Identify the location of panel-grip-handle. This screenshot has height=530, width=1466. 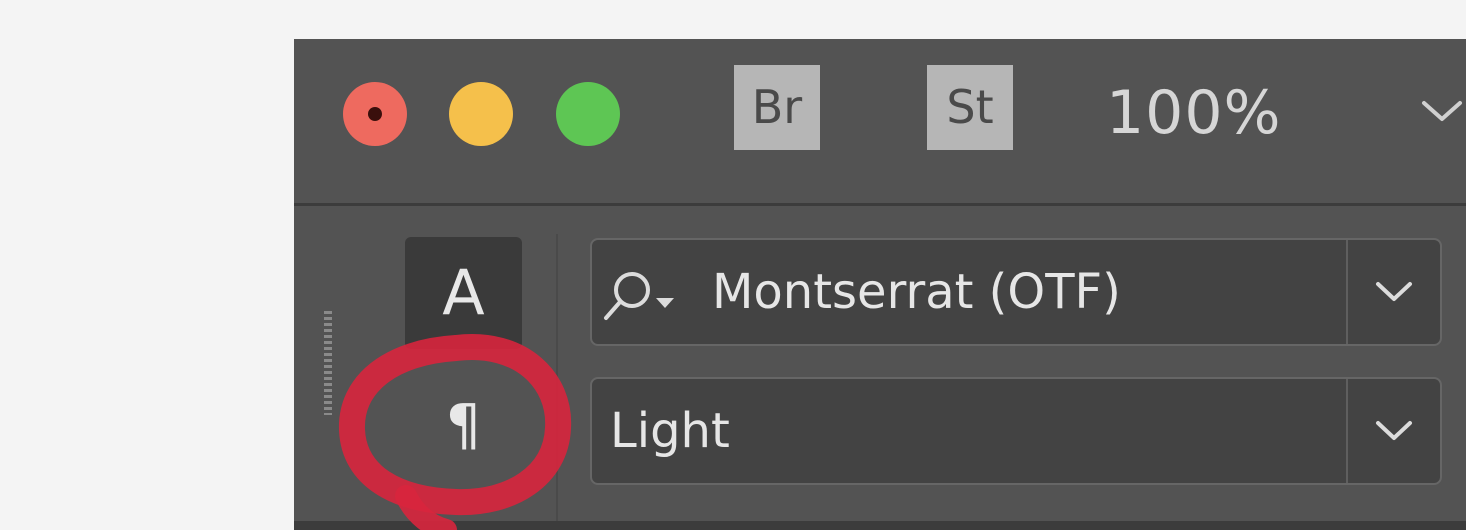
(328, 363).